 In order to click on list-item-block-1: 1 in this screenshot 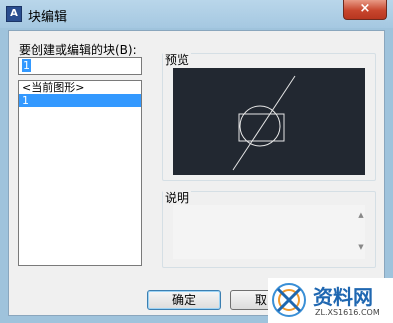, I will do `click(80, 100)`.